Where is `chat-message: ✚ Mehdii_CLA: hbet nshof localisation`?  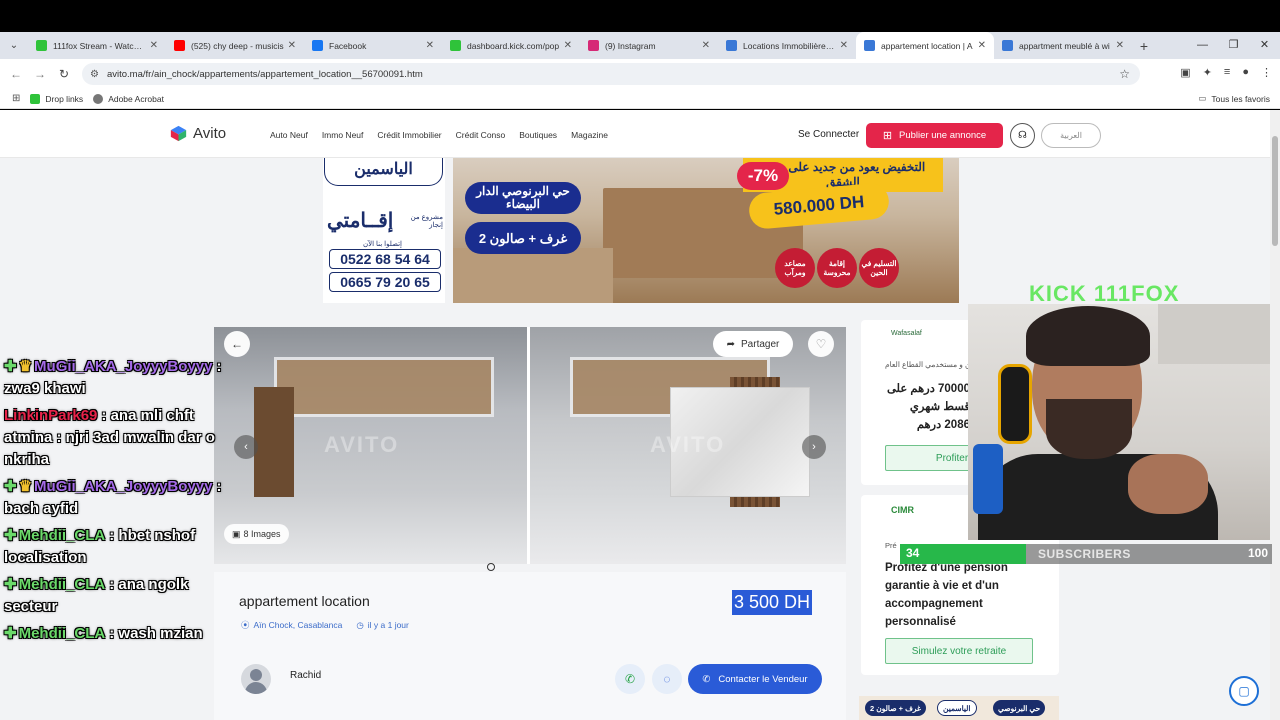
chat-message: ✚ Mehdii_CLA: hbet nshof localisation is located at coordinates (119, 547).